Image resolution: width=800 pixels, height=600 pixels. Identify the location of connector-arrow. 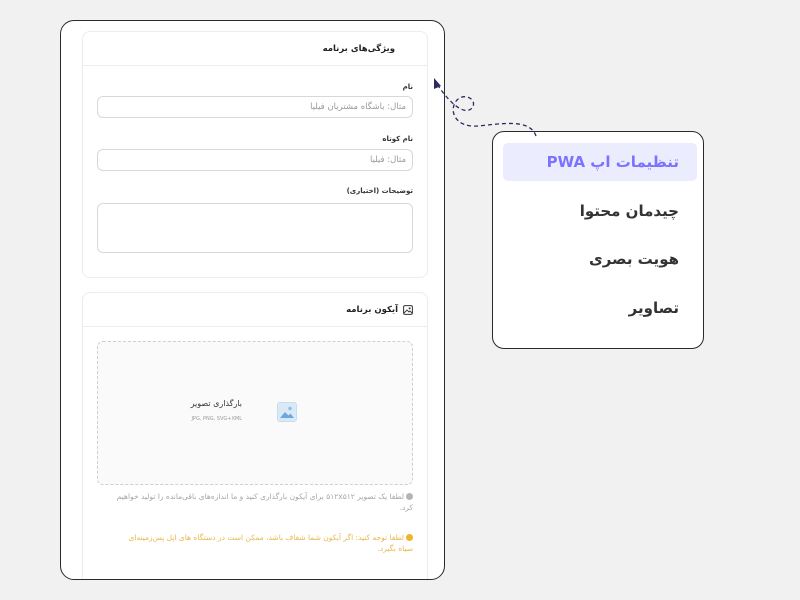
(485, 107).